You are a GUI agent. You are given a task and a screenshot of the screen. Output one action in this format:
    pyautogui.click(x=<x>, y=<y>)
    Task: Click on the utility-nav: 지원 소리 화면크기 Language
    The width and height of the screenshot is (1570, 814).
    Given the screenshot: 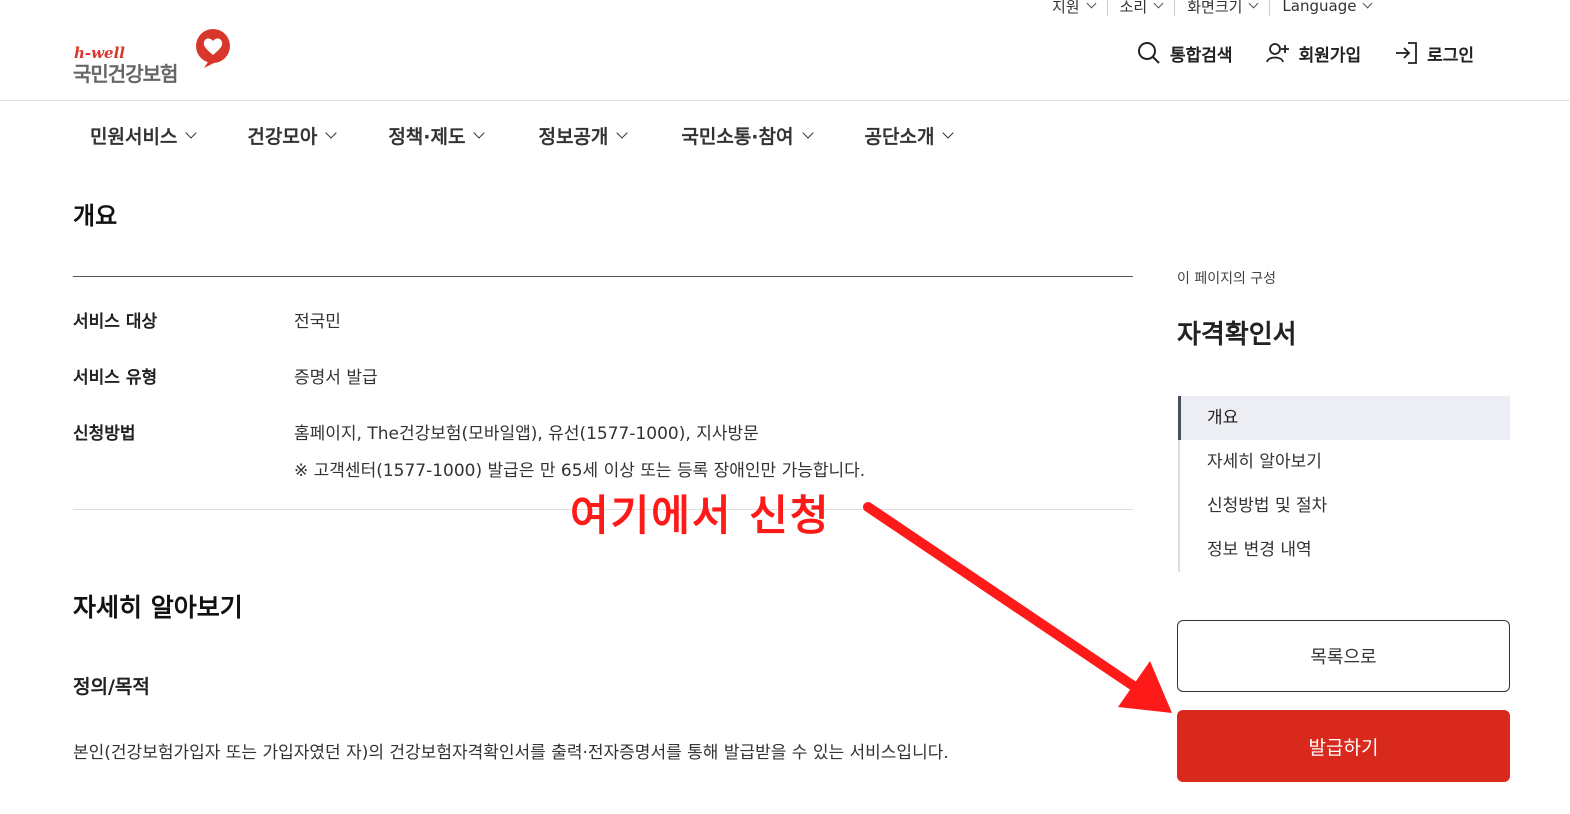 What is the action you would take?
    pyautogui.click(x=1215, y=8)
    